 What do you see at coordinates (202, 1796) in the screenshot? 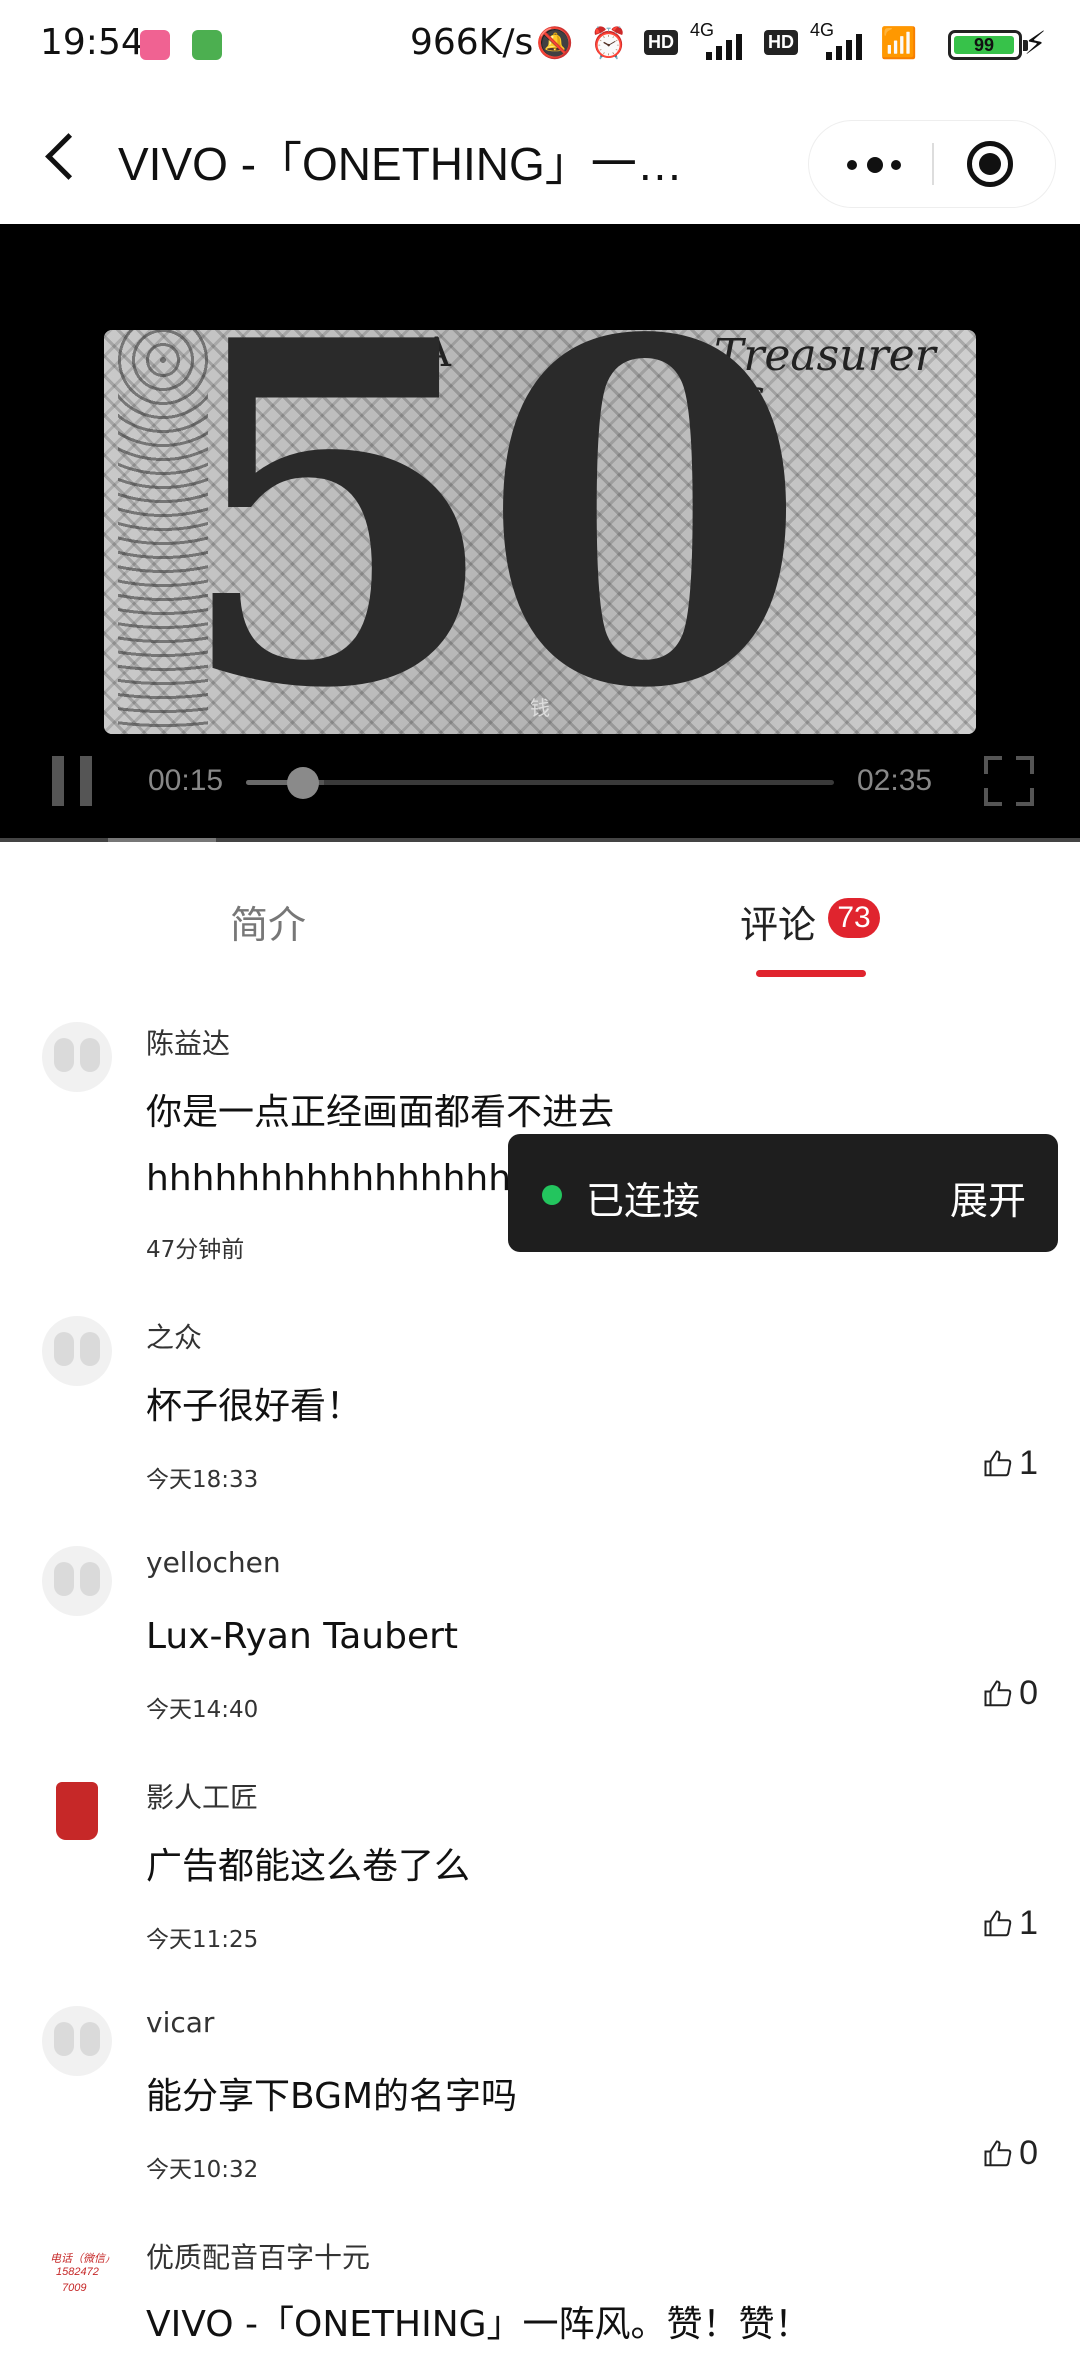
I see `comment-username: 影人工匠` at bounding box center [202, 1796].